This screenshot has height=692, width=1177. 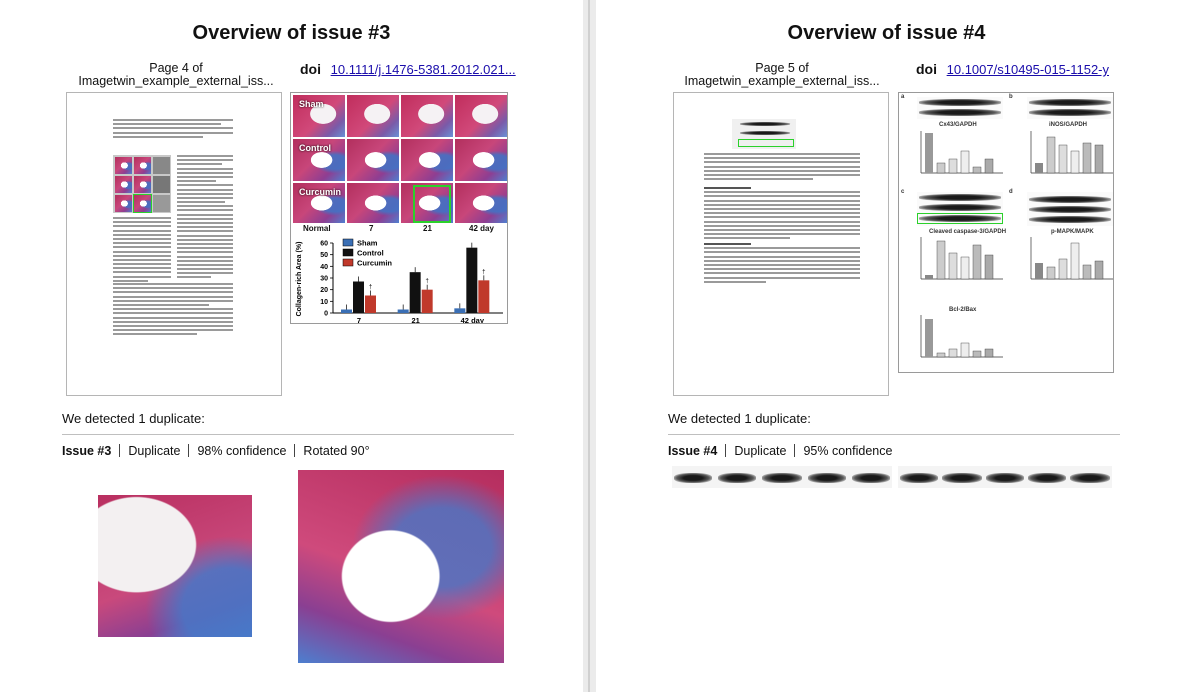 I want to click on column-labels: Normal 7 21 42 day, so click(x=399, y=230).